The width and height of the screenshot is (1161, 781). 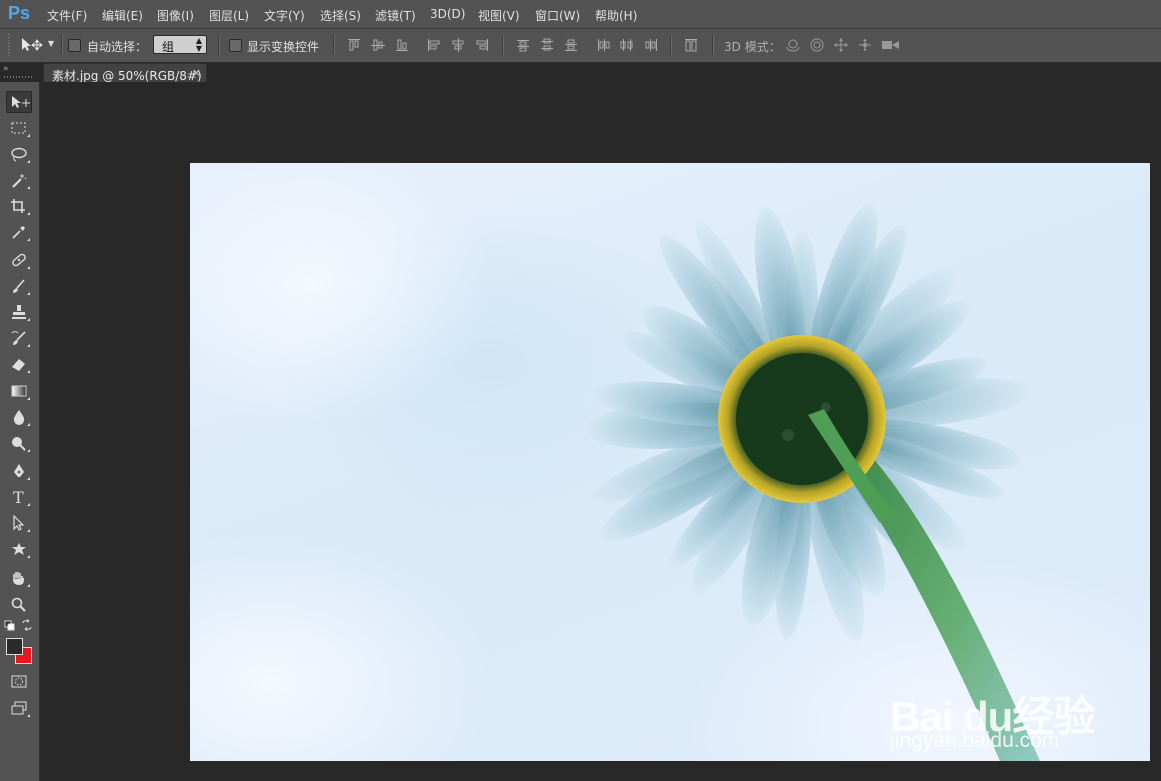 I want to click on rectangular-marquee-icon, so click(x=18, y=128).